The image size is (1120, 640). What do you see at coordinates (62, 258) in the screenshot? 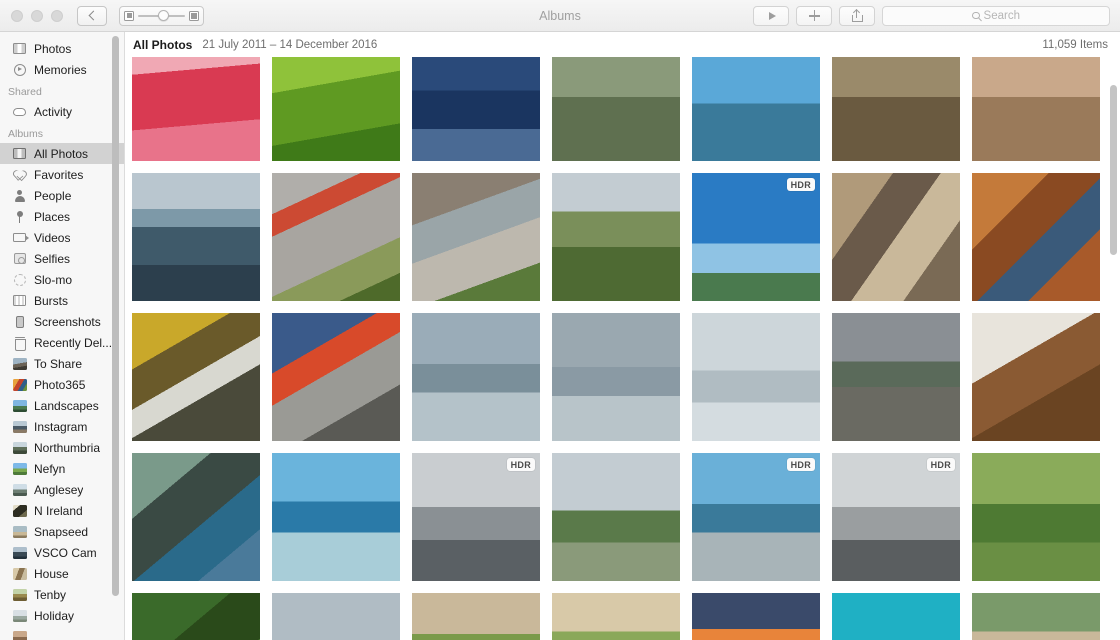
I see `sidebar-item-selfies: Selfies` at bounding box center [62, 258].